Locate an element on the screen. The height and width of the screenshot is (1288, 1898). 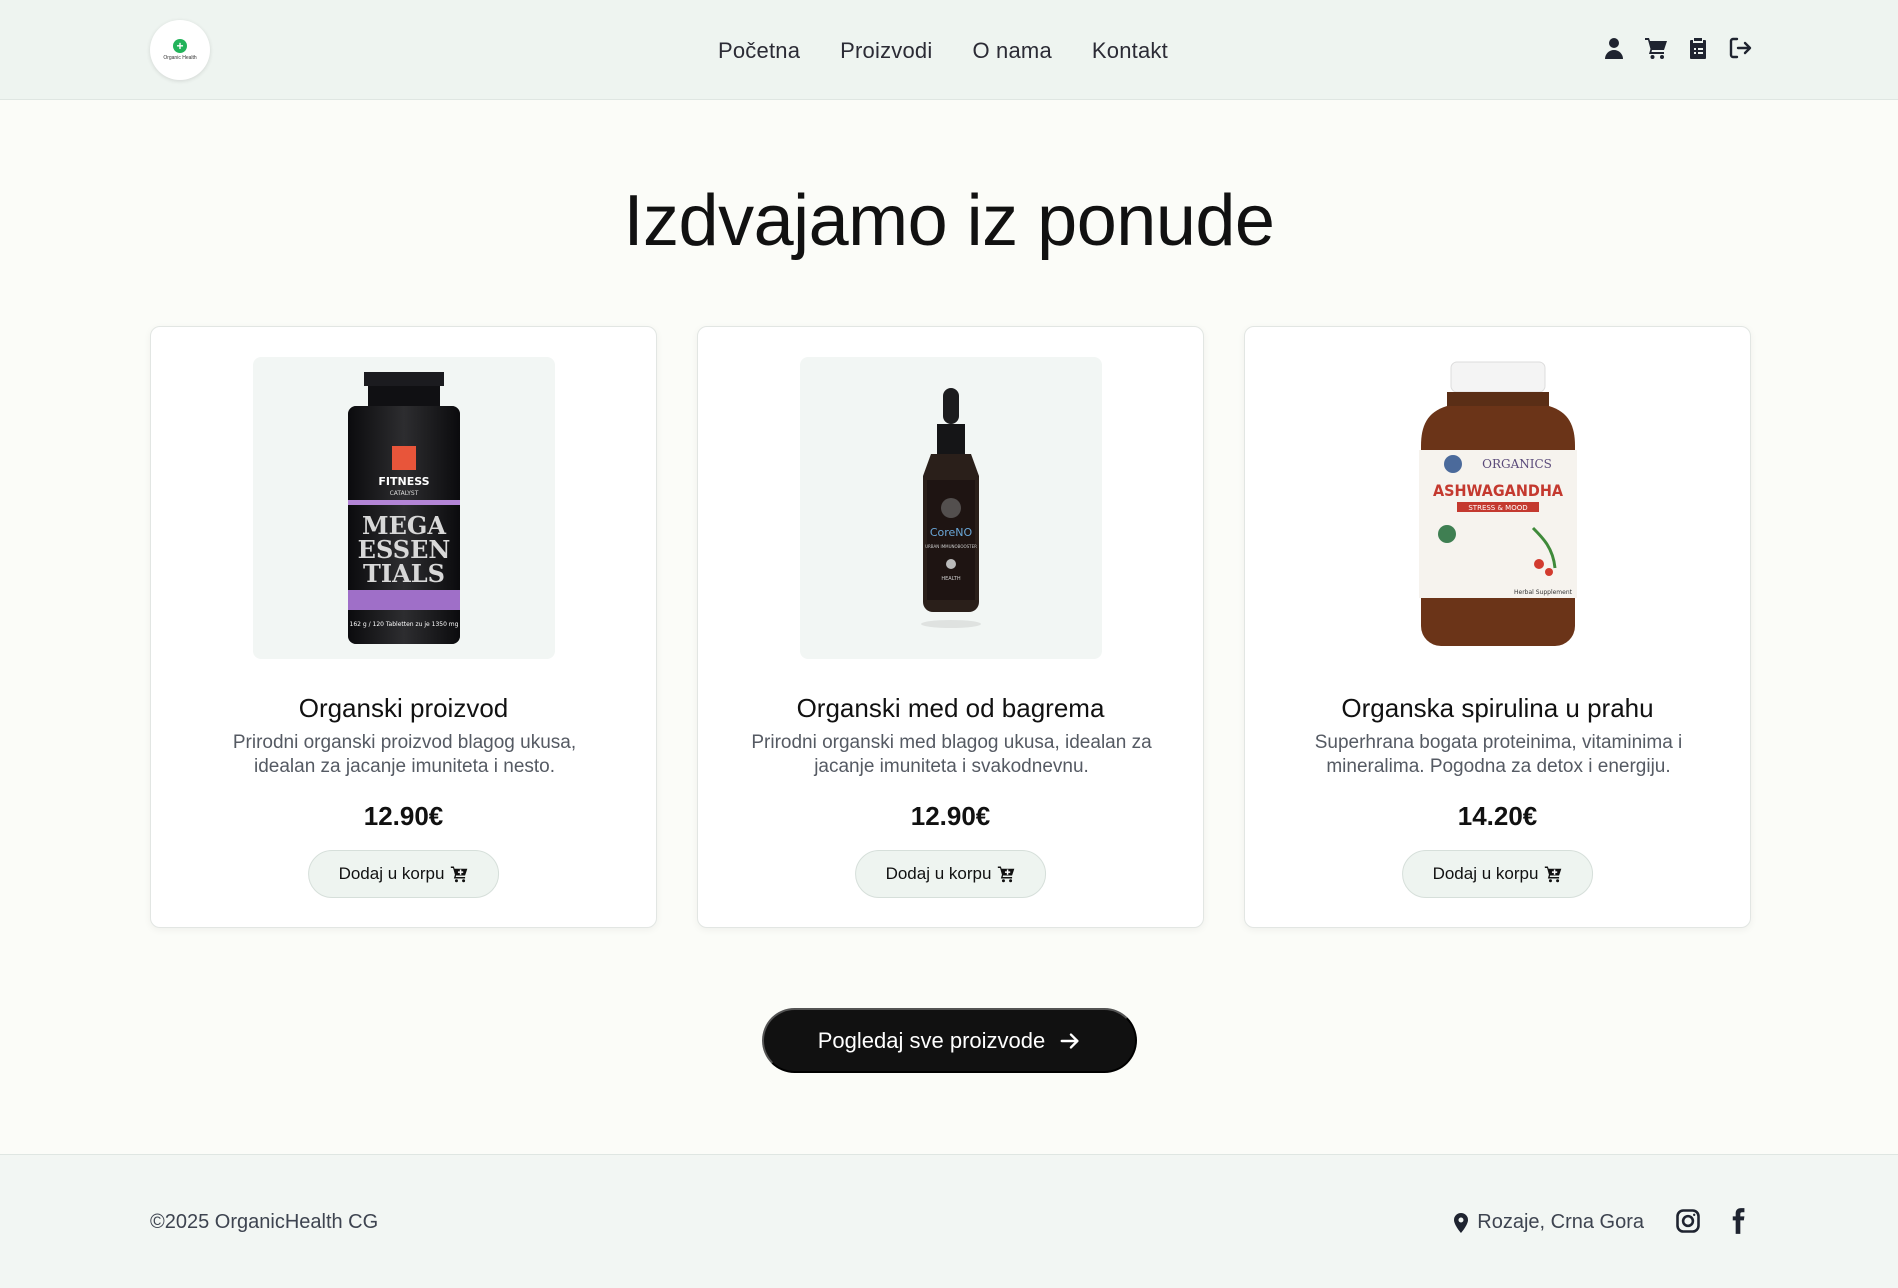
footer: ©2025 OrganicHealth CG Rozaje, Crna Gora is located at coordinates (949, 1221).